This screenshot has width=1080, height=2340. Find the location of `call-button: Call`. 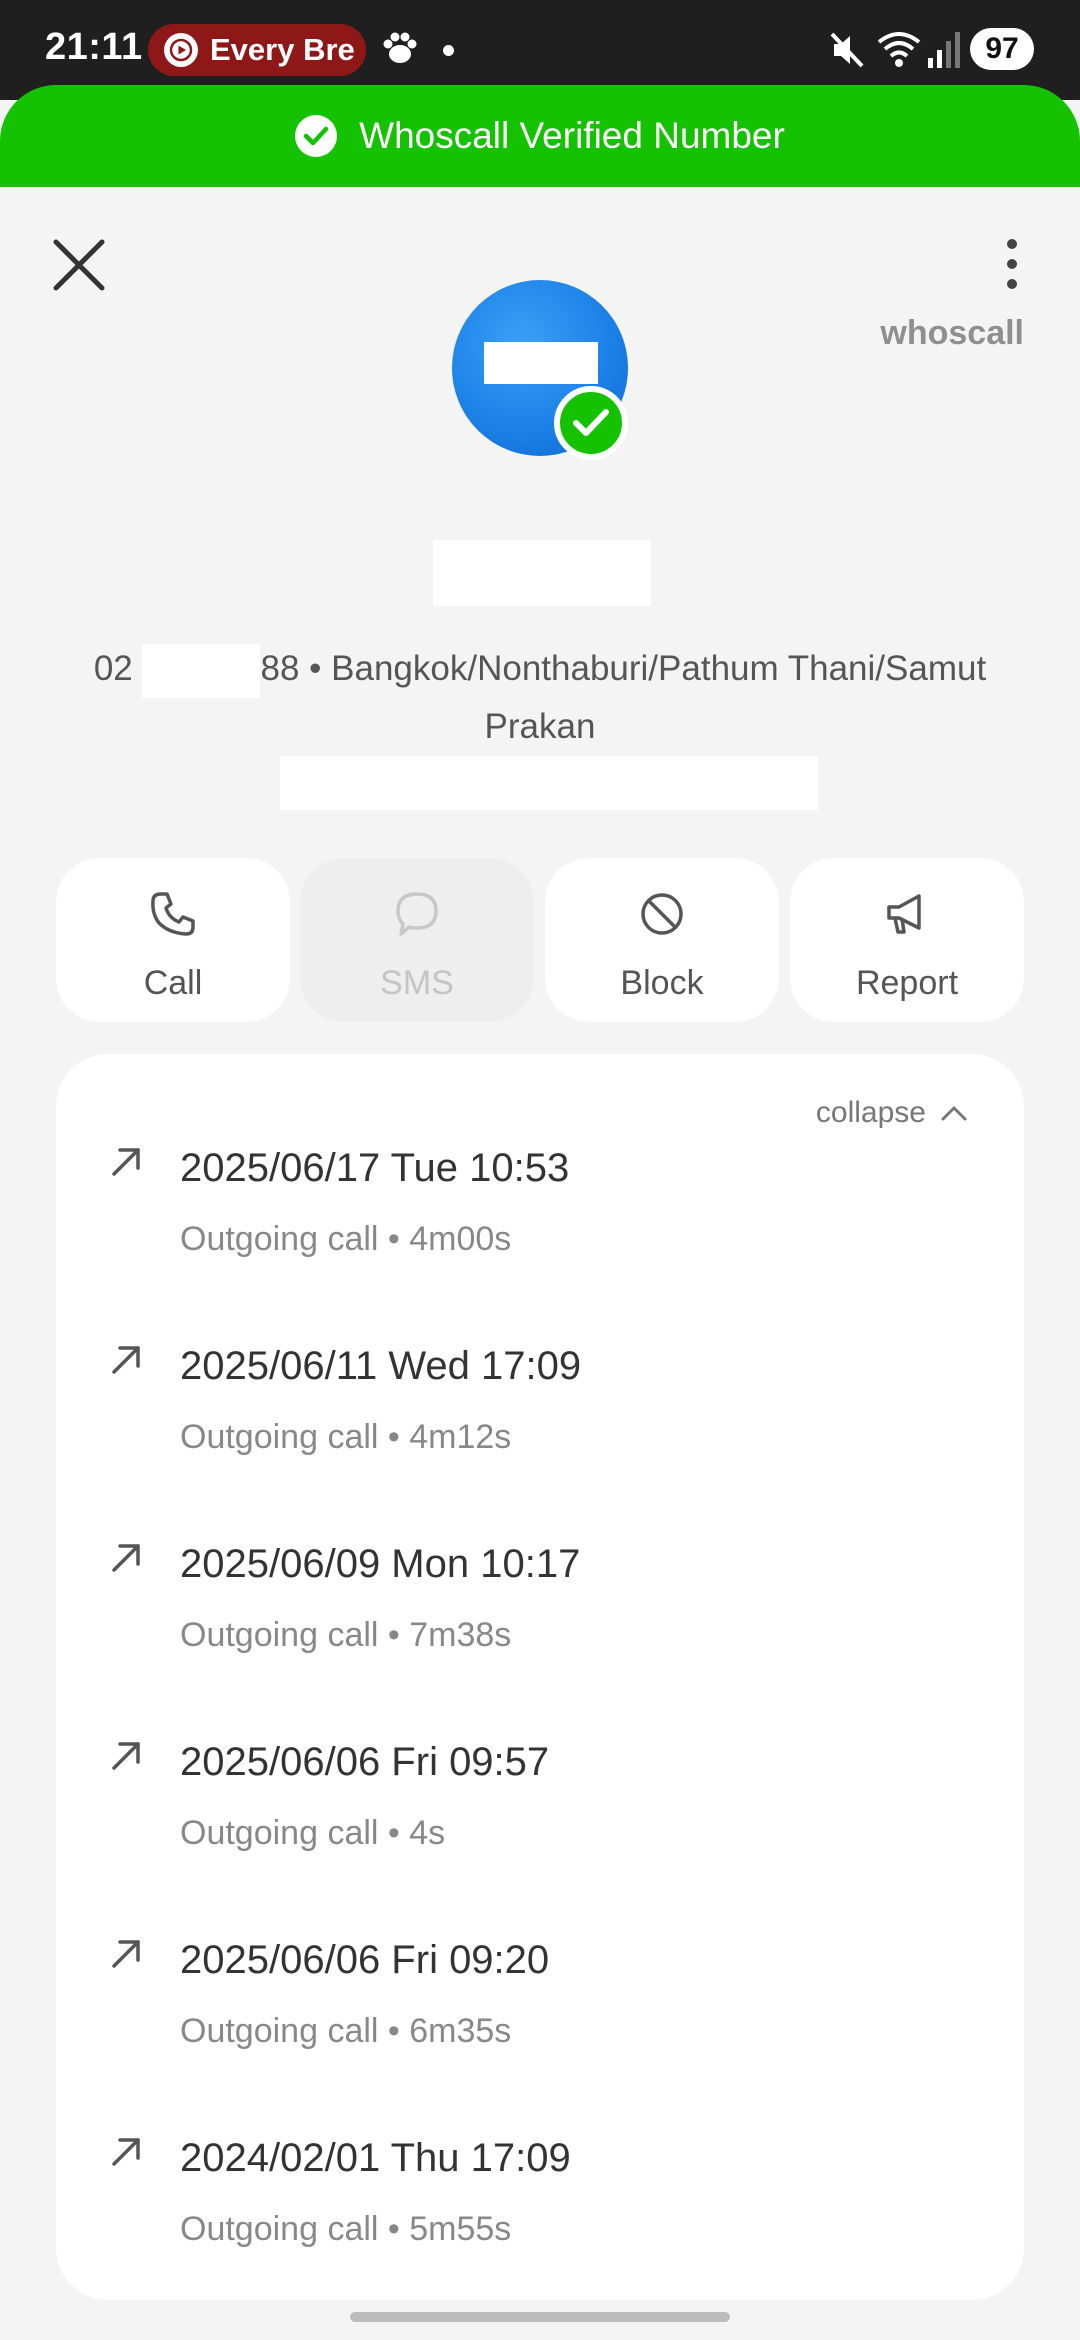

call-button: Call is located at coordinates (173, 940).